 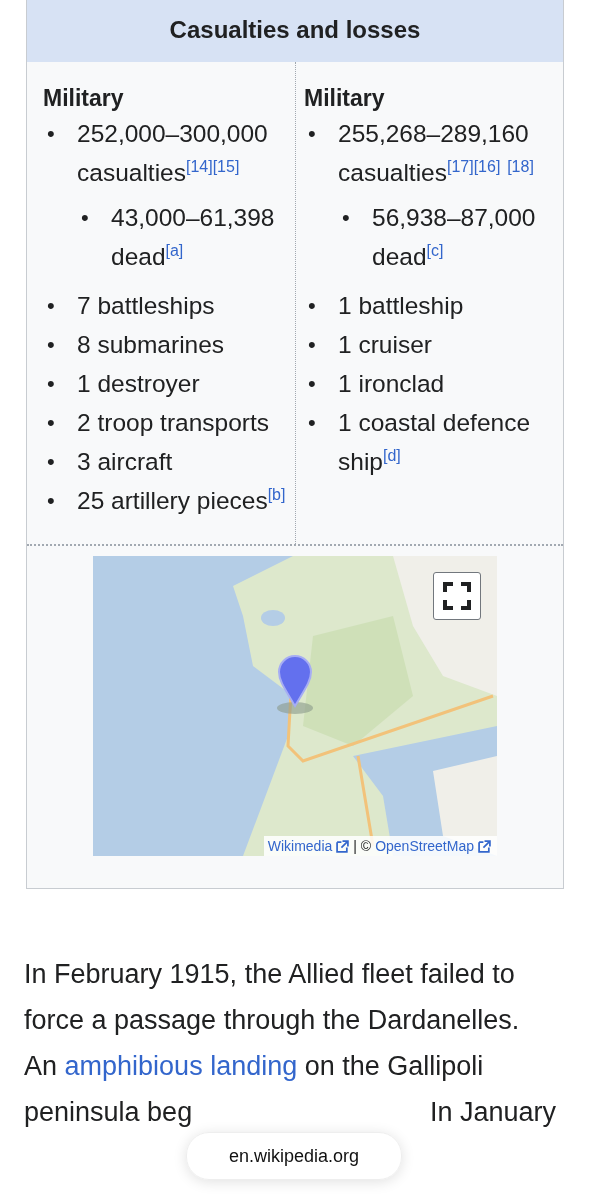 I want to click on fullscreen-button, so click(x=457, y=596).